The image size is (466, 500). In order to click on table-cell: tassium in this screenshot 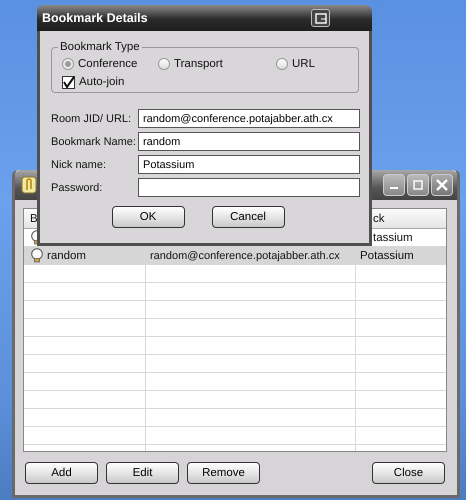, I will do `click(393, 238)`.